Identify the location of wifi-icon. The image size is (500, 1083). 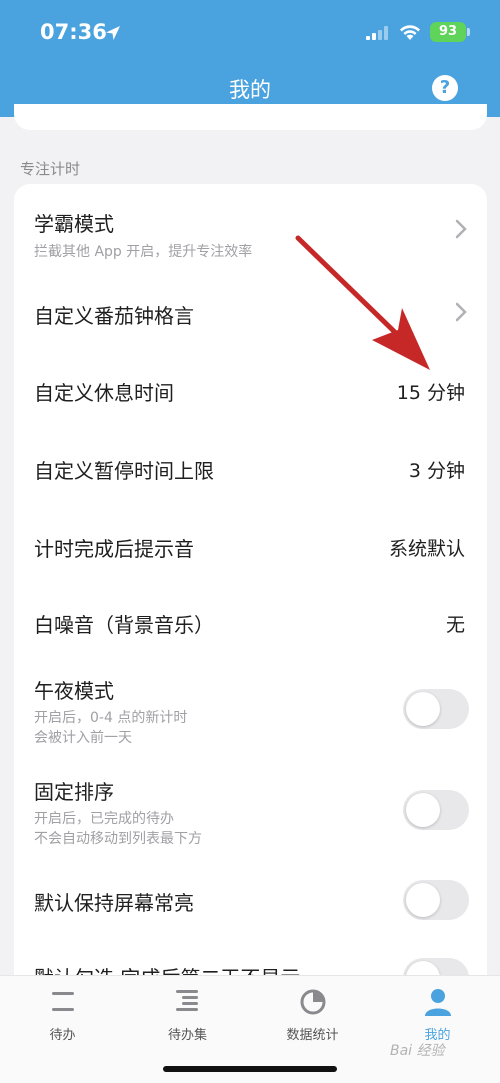
(410, 32).